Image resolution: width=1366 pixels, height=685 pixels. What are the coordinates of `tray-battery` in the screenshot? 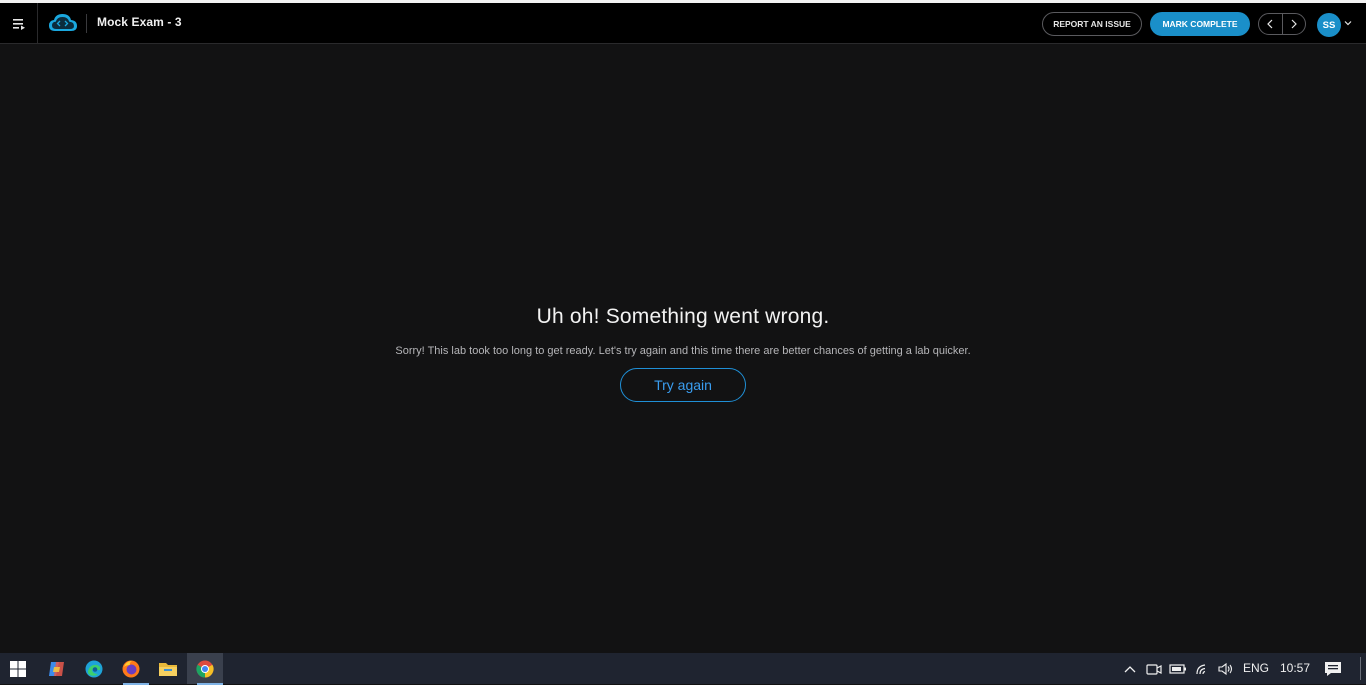 It's located at (1178, 669).